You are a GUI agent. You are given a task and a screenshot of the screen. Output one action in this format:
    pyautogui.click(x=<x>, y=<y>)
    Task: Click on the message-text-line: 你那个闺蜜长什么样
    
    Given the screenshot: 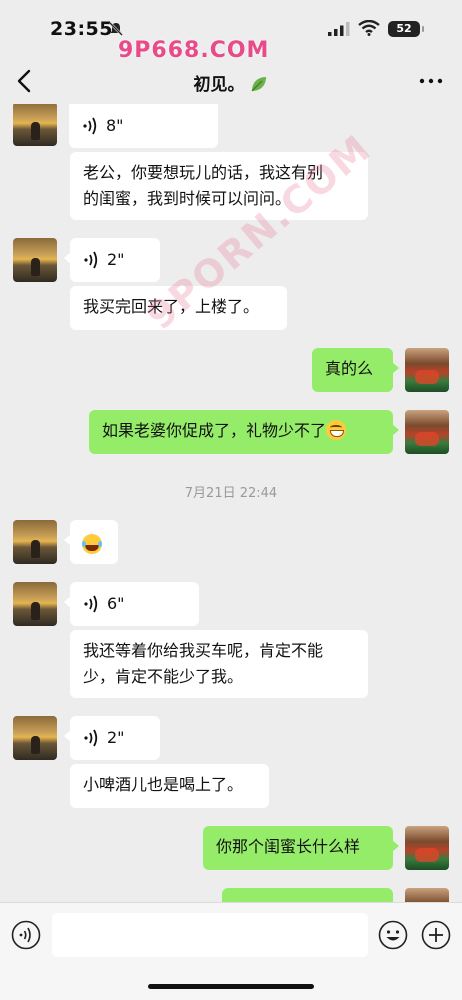 What is the action you would take?
    pyautogui.click(x=288, y=846)
    